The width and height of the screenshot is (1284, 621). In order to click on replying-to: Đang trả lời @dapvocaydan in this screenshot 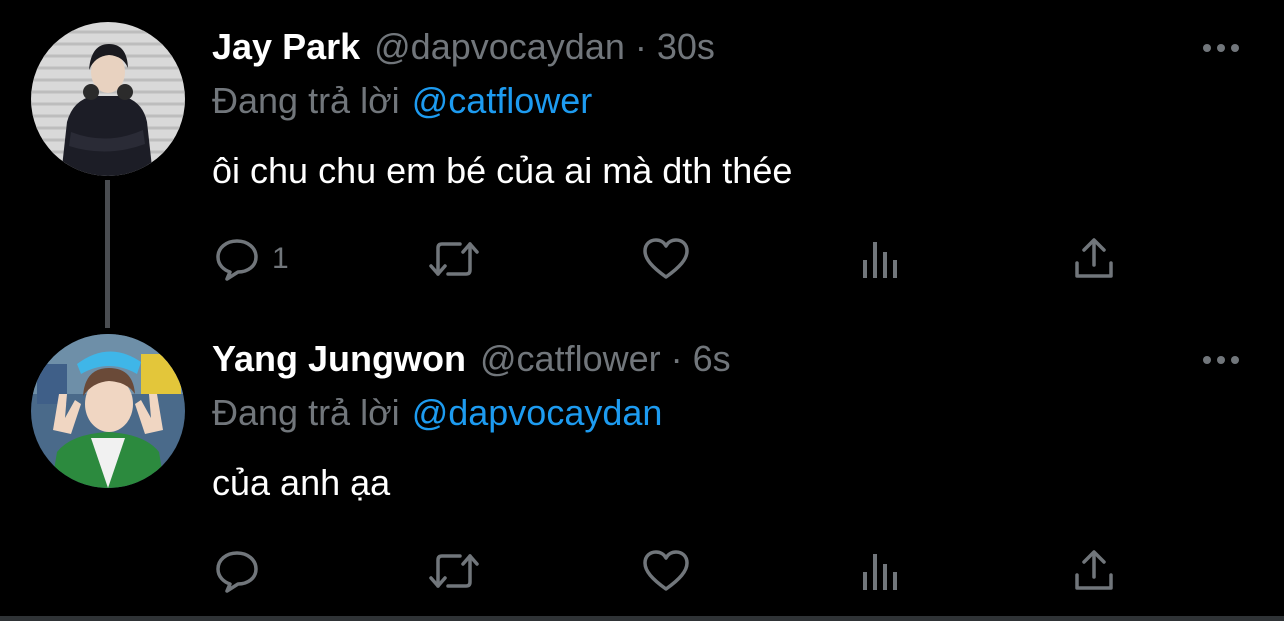, I will do `click(437, 413)`.